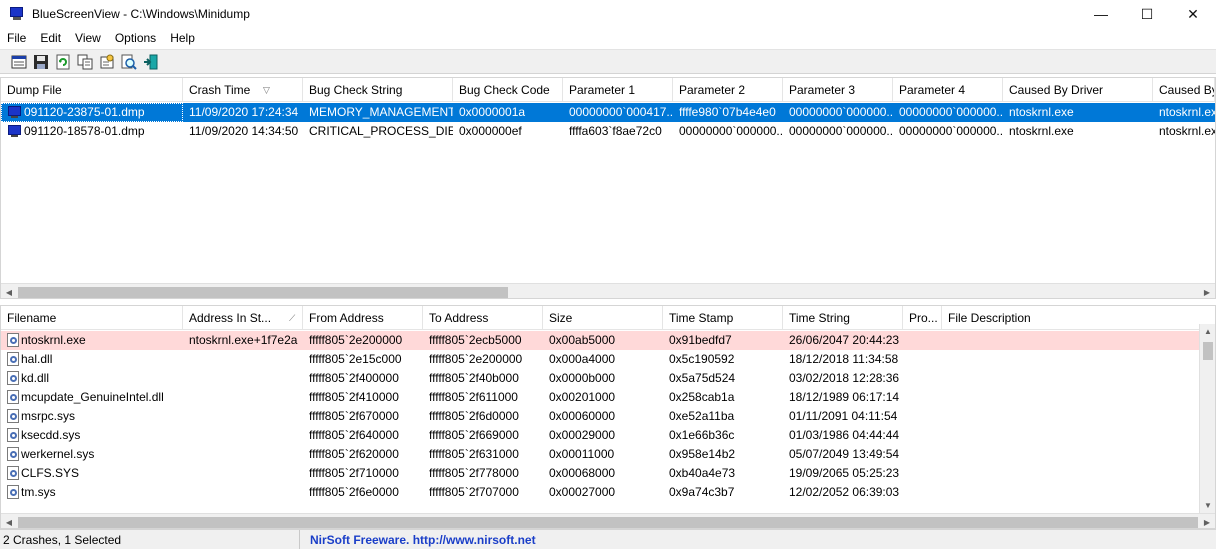 The height and width of the screenshot is (549, 1216). Describe the element at coordinates (483, 318) in the screenshot. I see `column-to-address: To Address` at that location.